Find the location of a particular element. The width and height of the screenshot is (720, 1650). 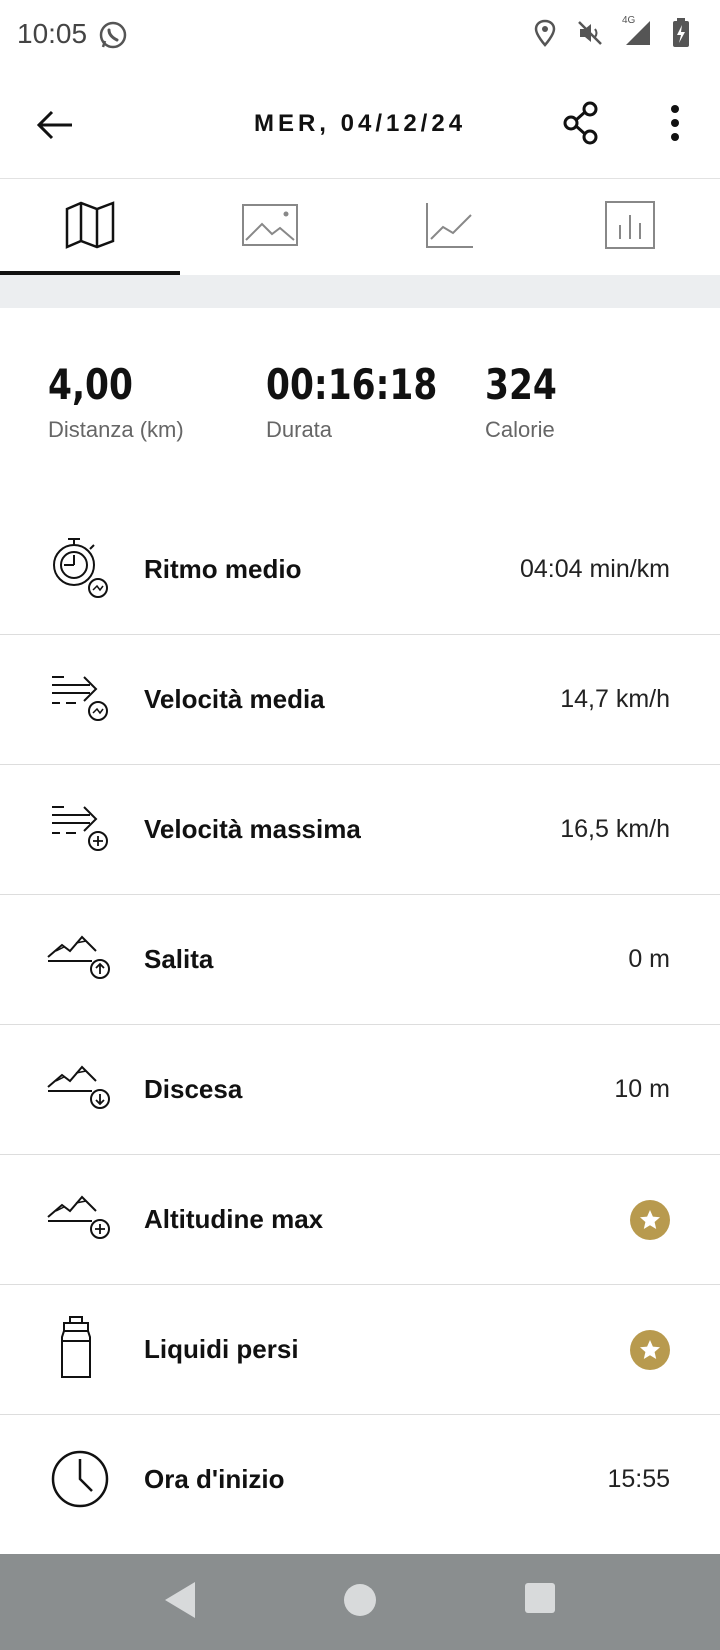

metric-calories: 324 Calorie is located at coordinates (529, 401).